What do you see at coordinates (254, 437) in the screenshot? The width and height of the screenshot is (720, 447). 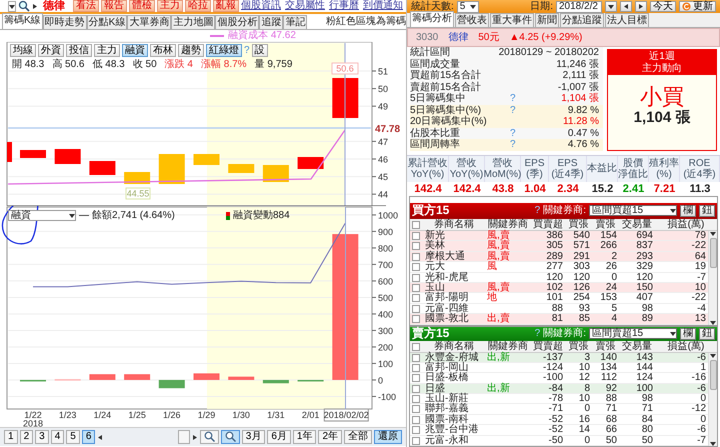 I see `range-button: 3月` at bounding box center [254, 437].